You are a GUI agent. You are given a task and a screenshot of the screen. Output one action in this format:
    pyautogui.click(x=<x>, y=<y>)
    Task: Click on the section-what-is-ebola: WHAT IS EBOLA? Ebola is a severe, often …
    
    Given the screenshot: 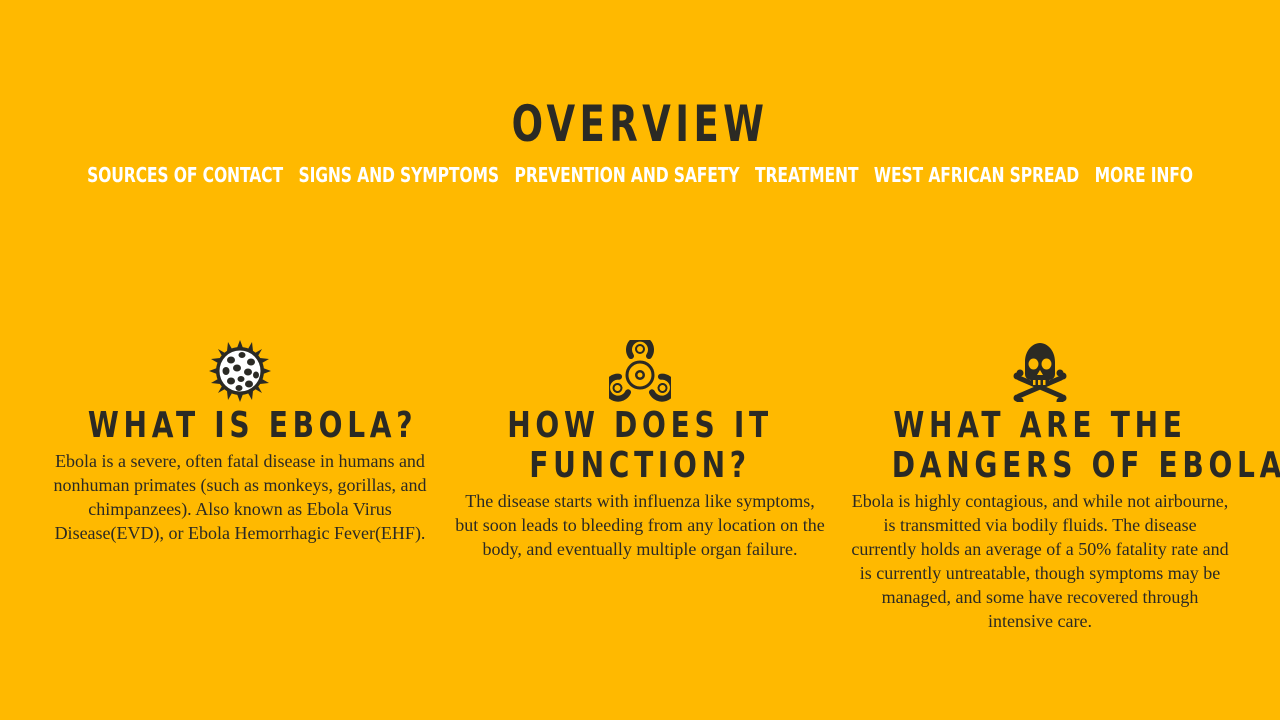 What is the action you would take?
    pyautogui.click(x=240, y=442)
    